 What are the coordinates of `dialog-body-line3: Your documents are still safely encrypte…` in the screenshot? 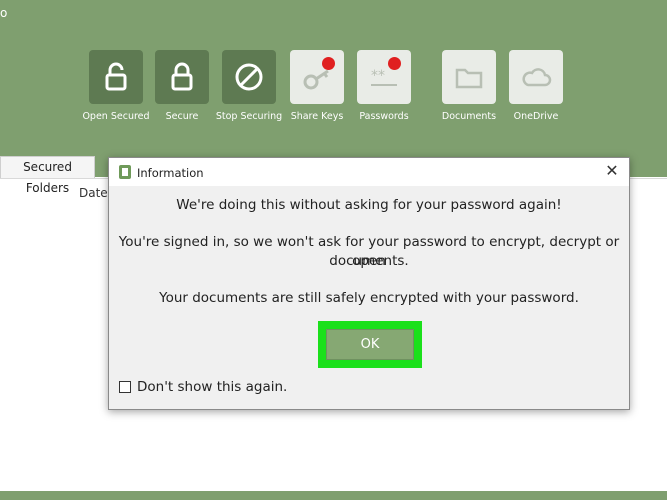 It's located at (369, 298).